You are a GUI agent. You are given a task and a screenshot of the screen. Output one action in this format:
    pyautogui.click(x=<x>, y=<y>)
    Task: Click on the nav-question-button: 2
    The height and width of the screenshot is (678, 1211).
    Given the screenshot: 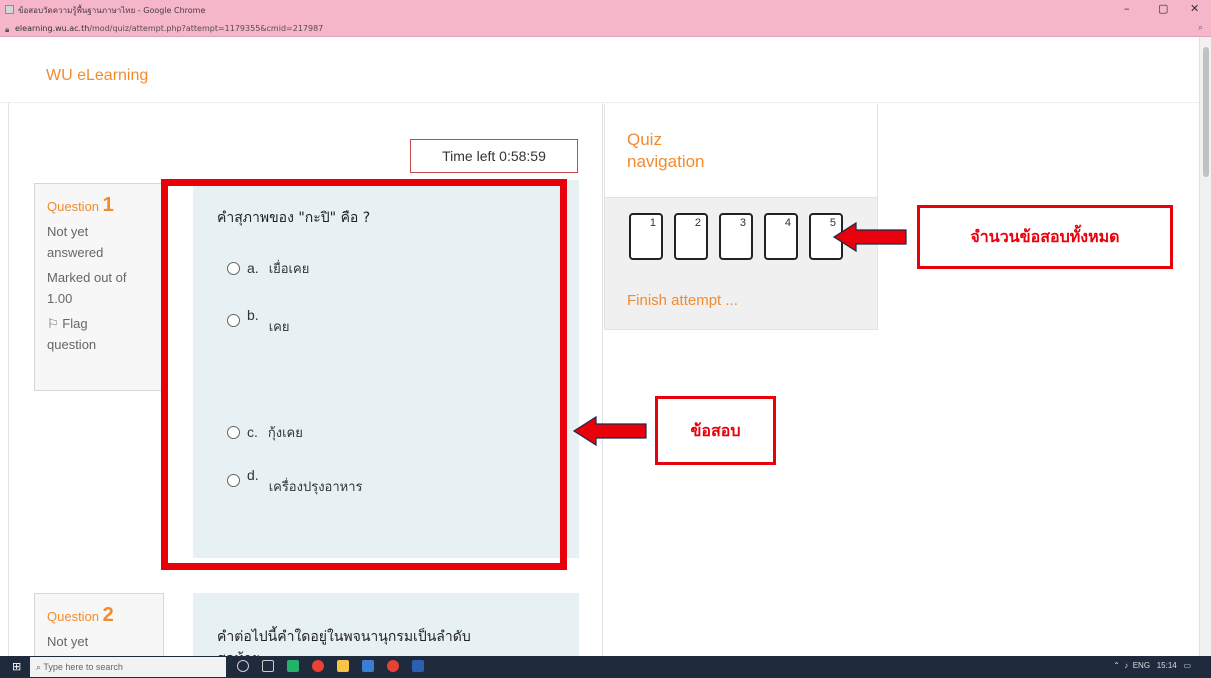 What is the action you would take?
    pyautogui.click(x=691, y=236)
    